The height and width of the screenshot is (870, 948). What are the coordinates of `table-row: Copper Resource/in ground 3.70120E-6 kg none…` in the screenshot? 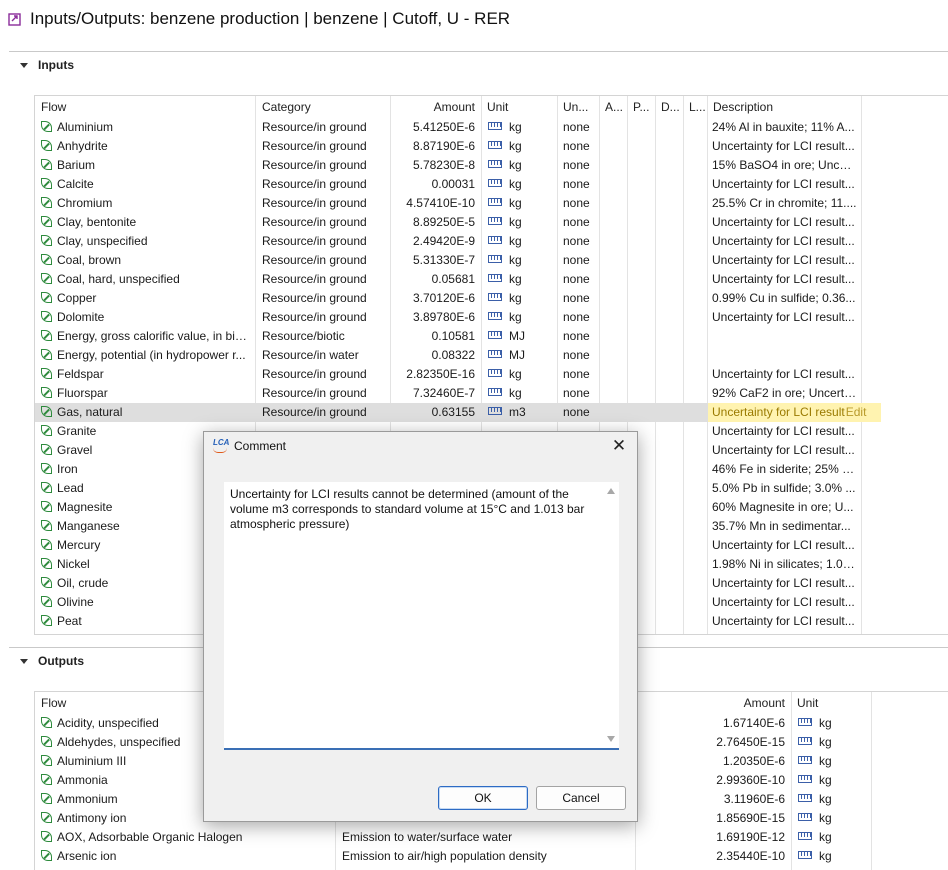 It's located at (448, 298).